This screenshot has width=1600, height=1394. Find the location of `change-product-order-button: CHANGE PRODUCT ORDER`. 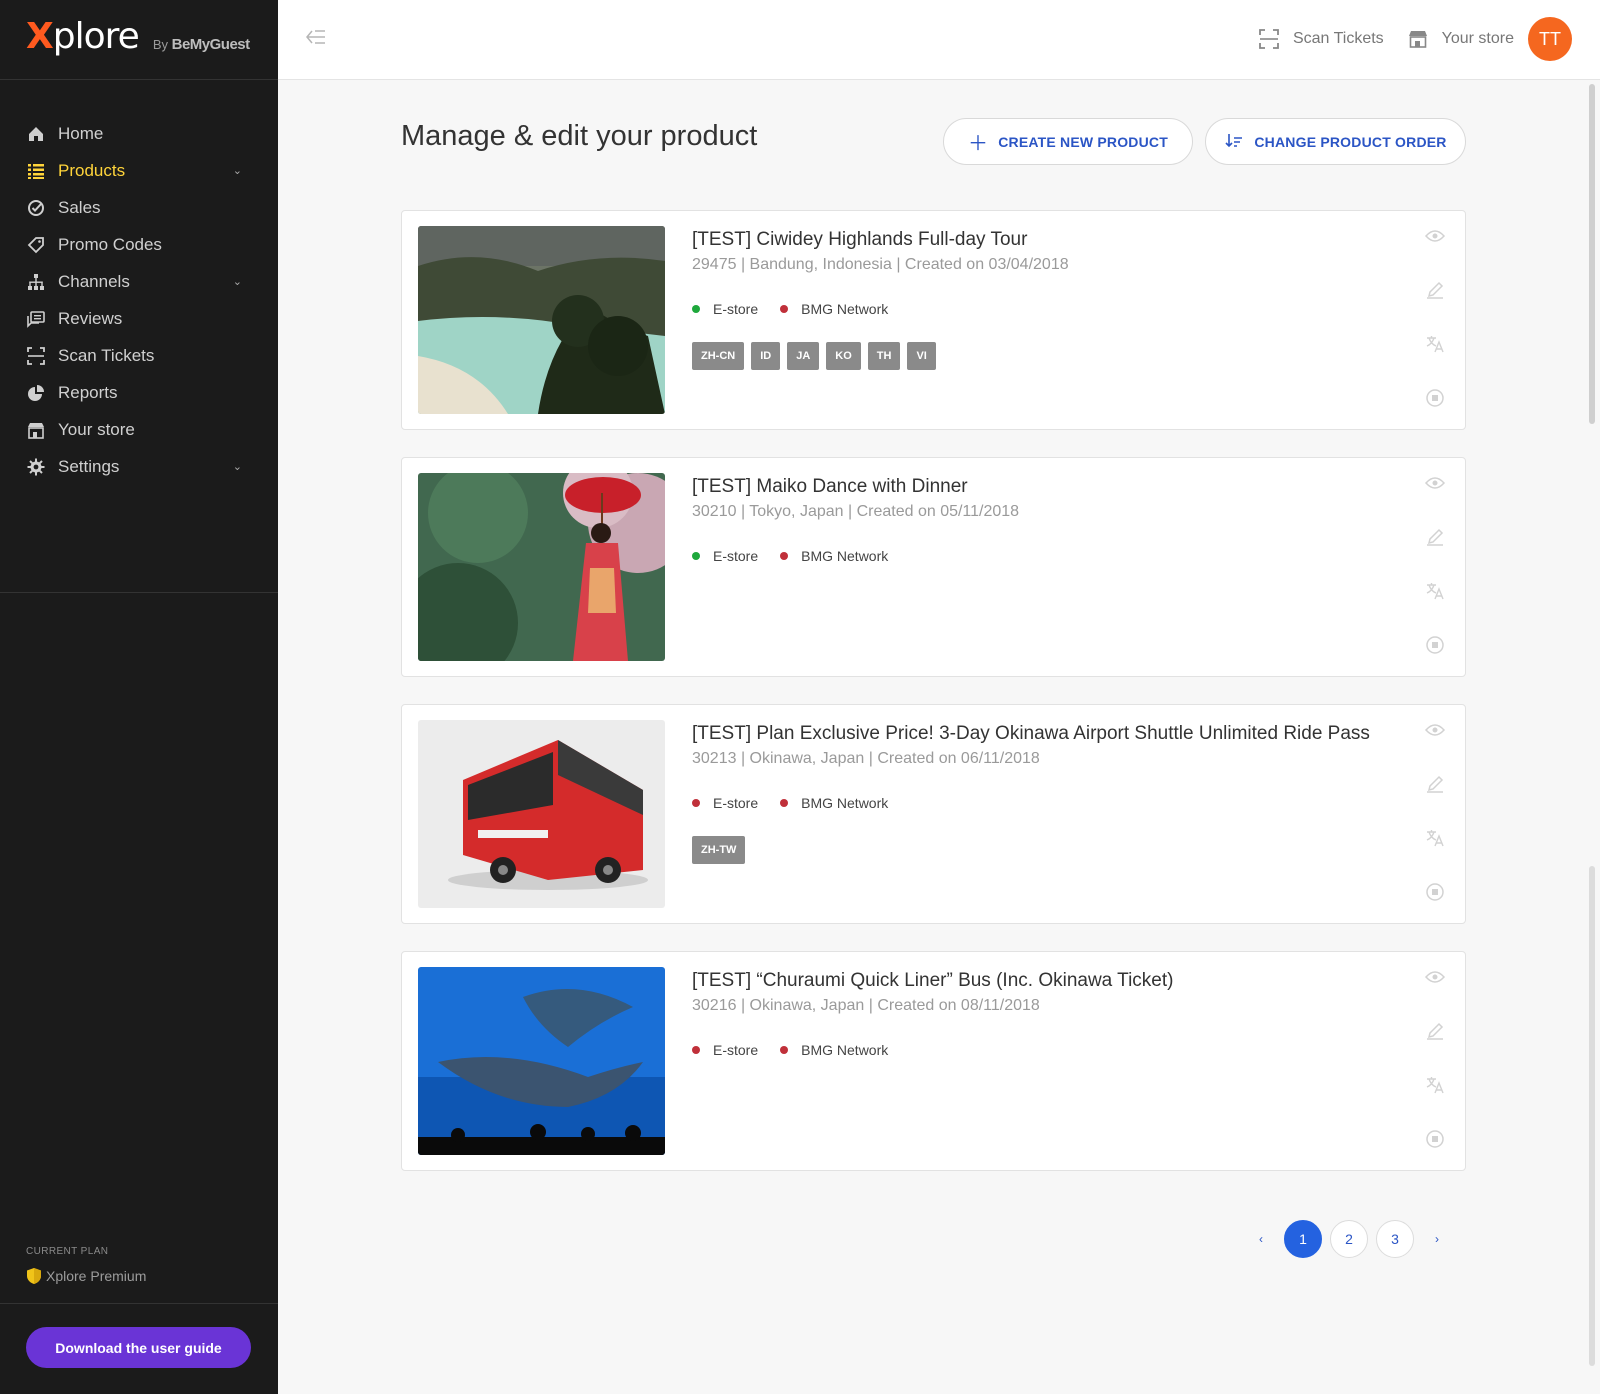

change-product-order-button: CHANGE PRODUCT ORDER is located at coordinates (1335, 141).